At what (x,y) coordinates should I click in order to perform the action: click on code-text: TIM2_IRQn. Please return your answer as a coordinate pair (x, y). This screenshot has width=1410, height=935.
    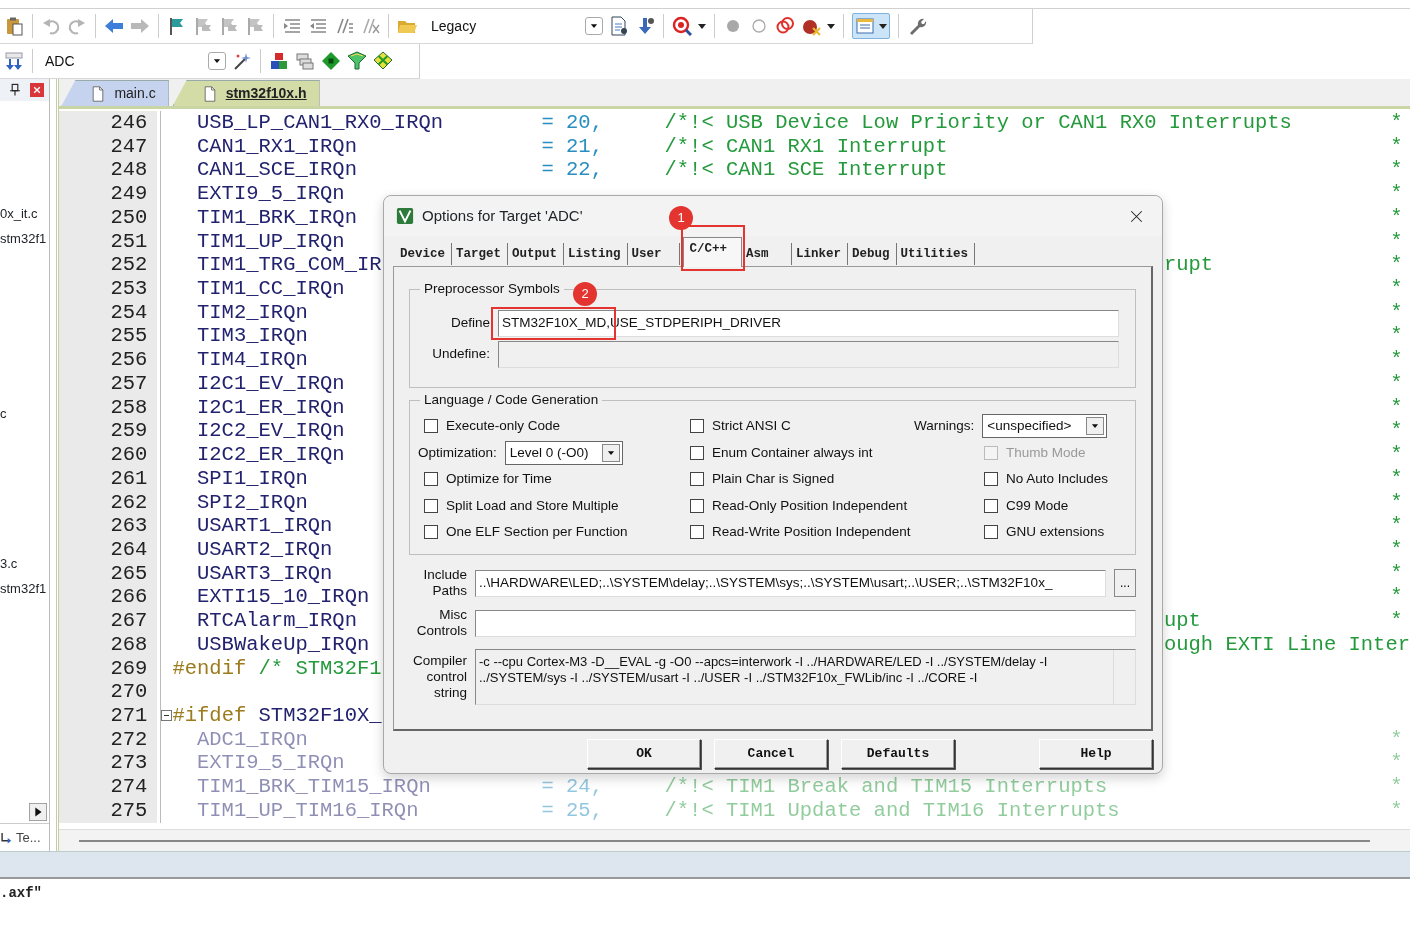
    Looking at the image, I should click on (252, 312).